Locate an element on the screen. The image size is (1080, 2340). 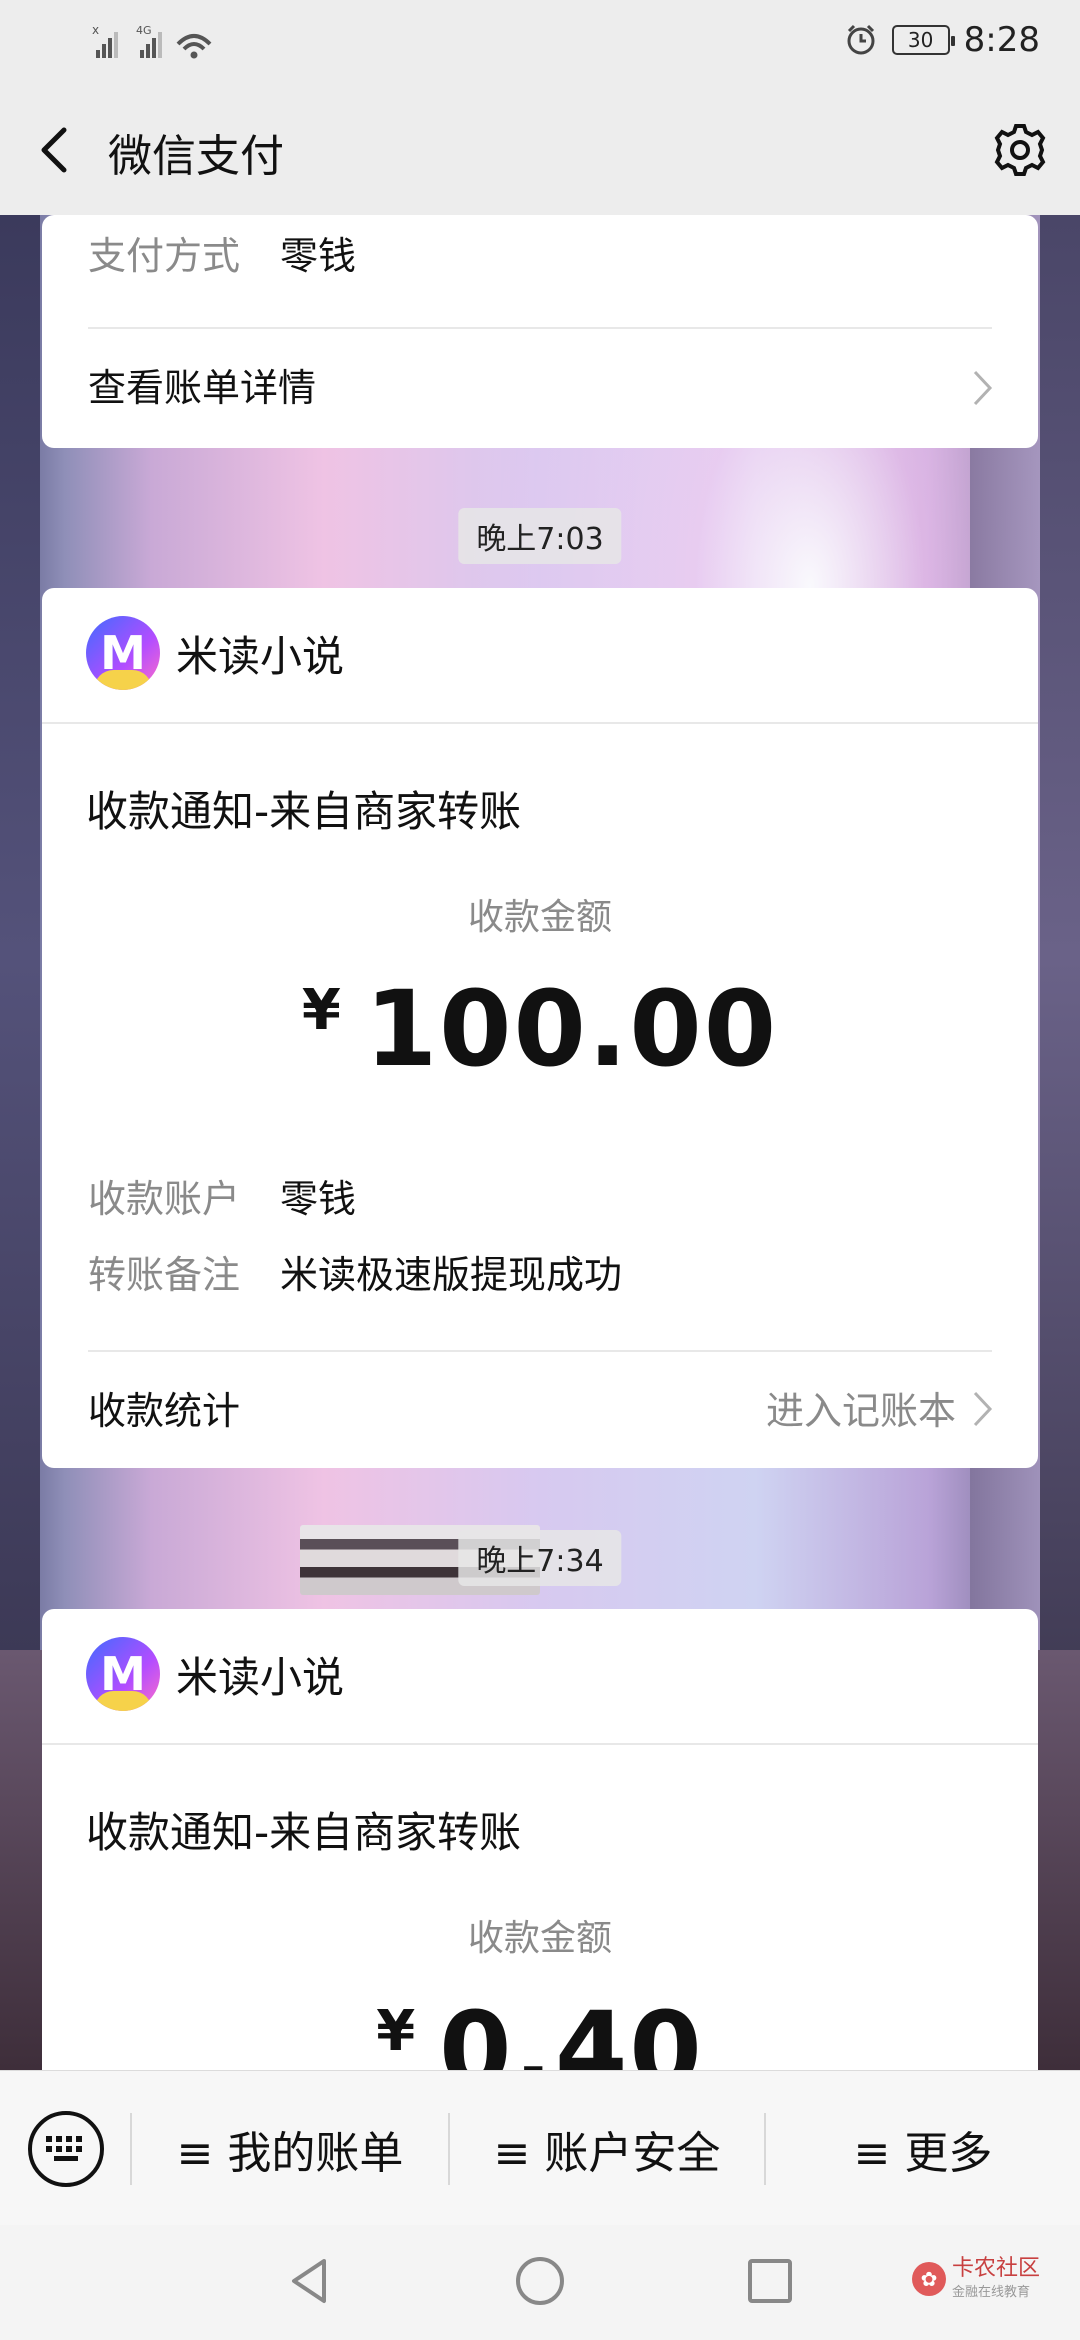
system-nav-bar: ✿ 卡农社区 金融在线教育 is located at coordinates (540, 2282).